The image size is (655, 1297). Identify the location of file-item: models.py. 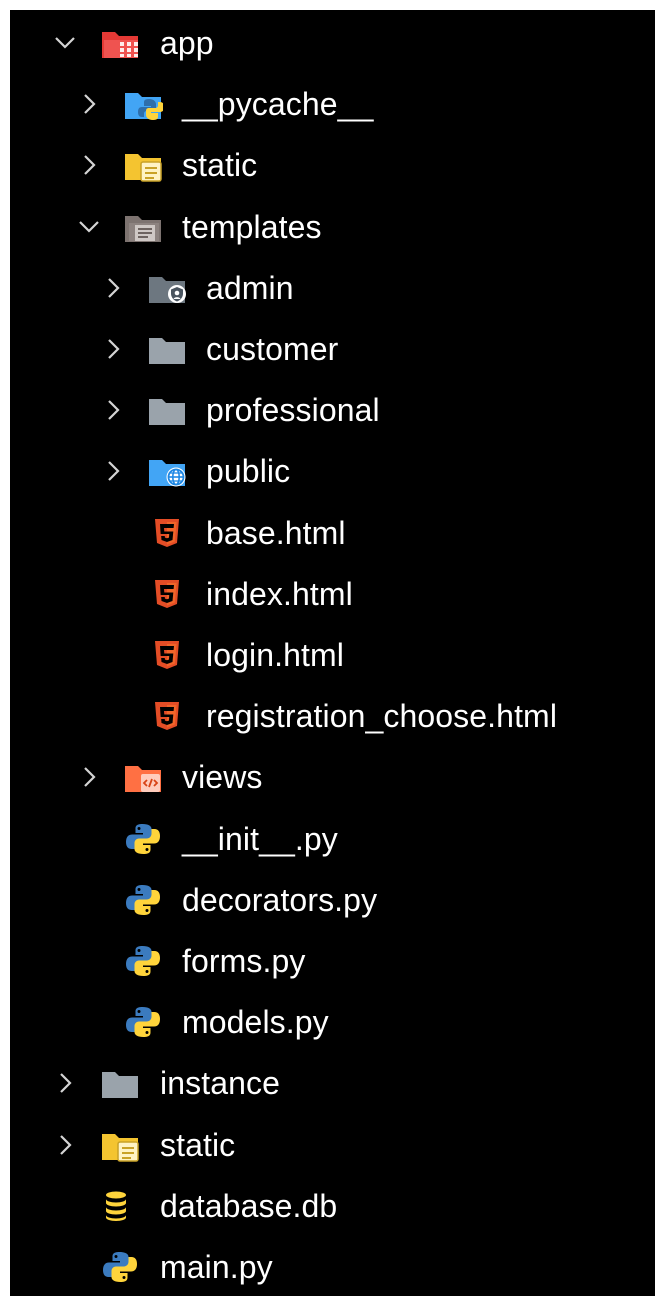
(332, 1021).